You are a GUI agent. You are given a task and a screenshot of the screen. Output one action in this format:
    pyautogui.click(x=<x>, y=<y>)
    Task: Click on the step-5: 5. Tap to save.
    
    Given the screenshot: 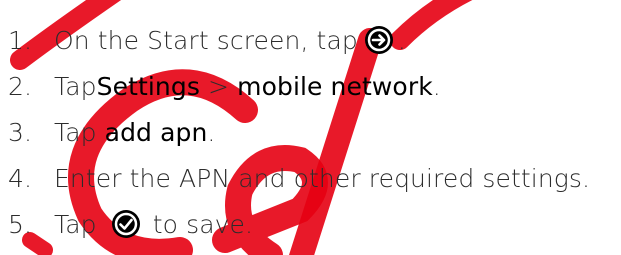 What is the action you would take?
    pyautogui.click(x=130, y=224)
    